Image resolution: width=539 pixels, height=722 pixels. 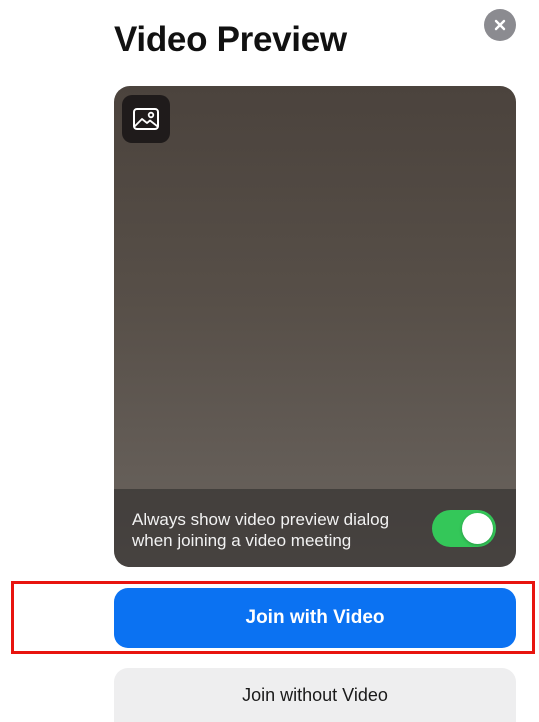 I want to click on join-without-video-button: Join without Video, so click(x=315, y=695).